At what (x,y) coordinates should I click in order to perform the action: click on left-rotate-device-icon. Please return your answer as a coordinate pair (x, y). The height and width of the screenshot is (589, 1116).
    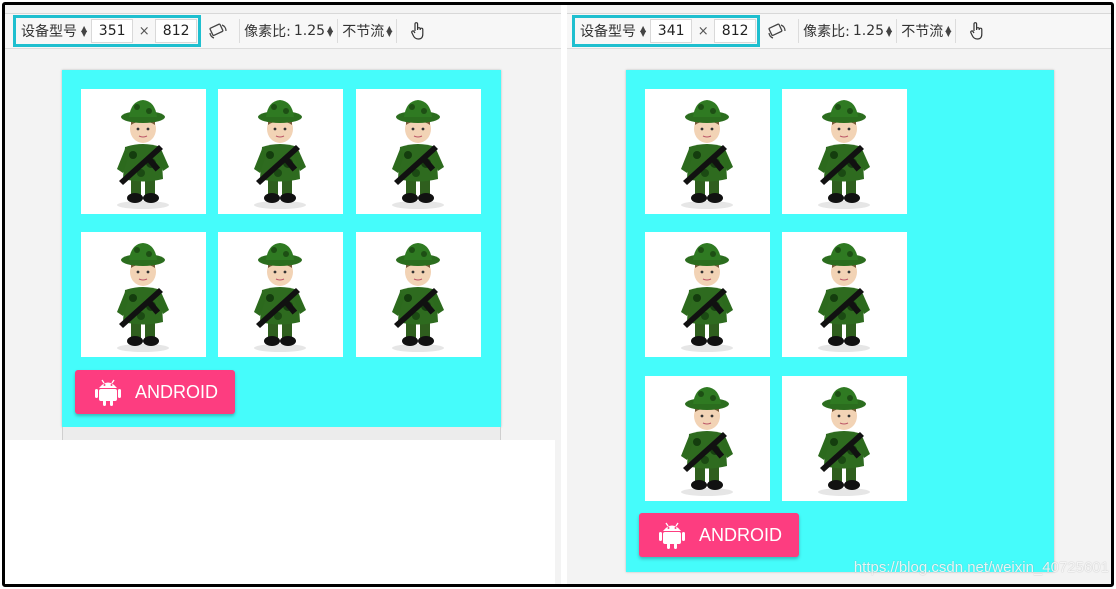
    Looking at the image, I should click on (218, 31).